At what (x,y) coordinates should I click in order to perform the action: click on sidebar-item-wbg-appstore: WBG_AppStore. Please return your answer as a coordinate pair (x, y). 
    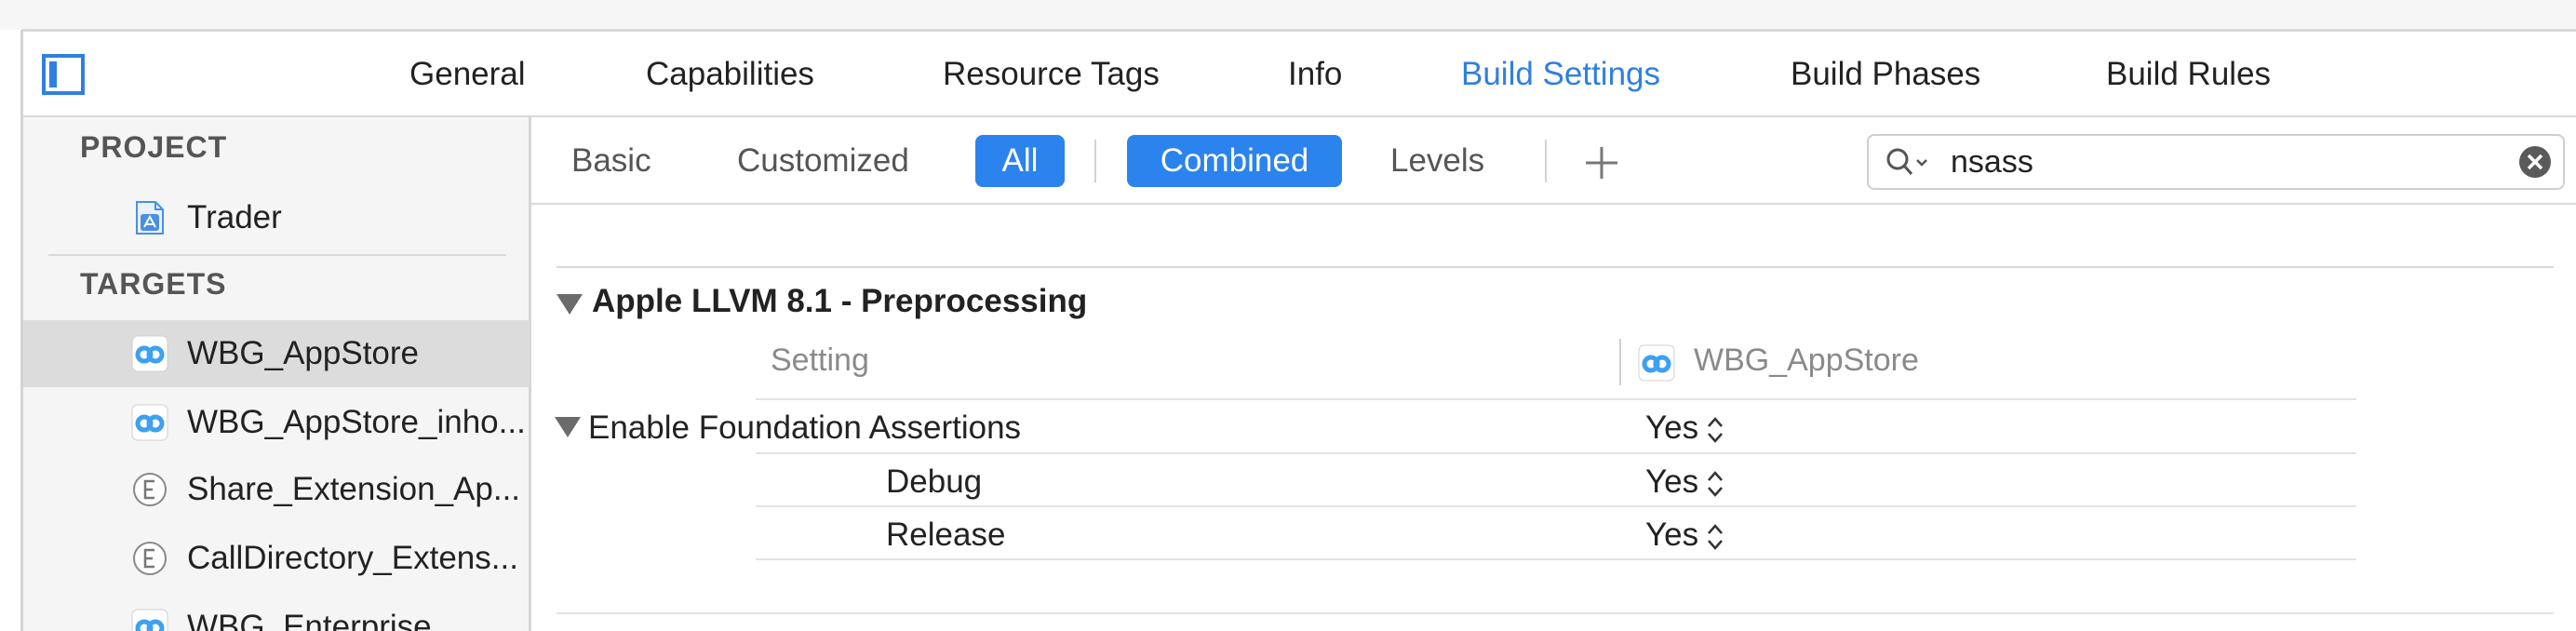
    Looking at the image, I should click on (276, 353).